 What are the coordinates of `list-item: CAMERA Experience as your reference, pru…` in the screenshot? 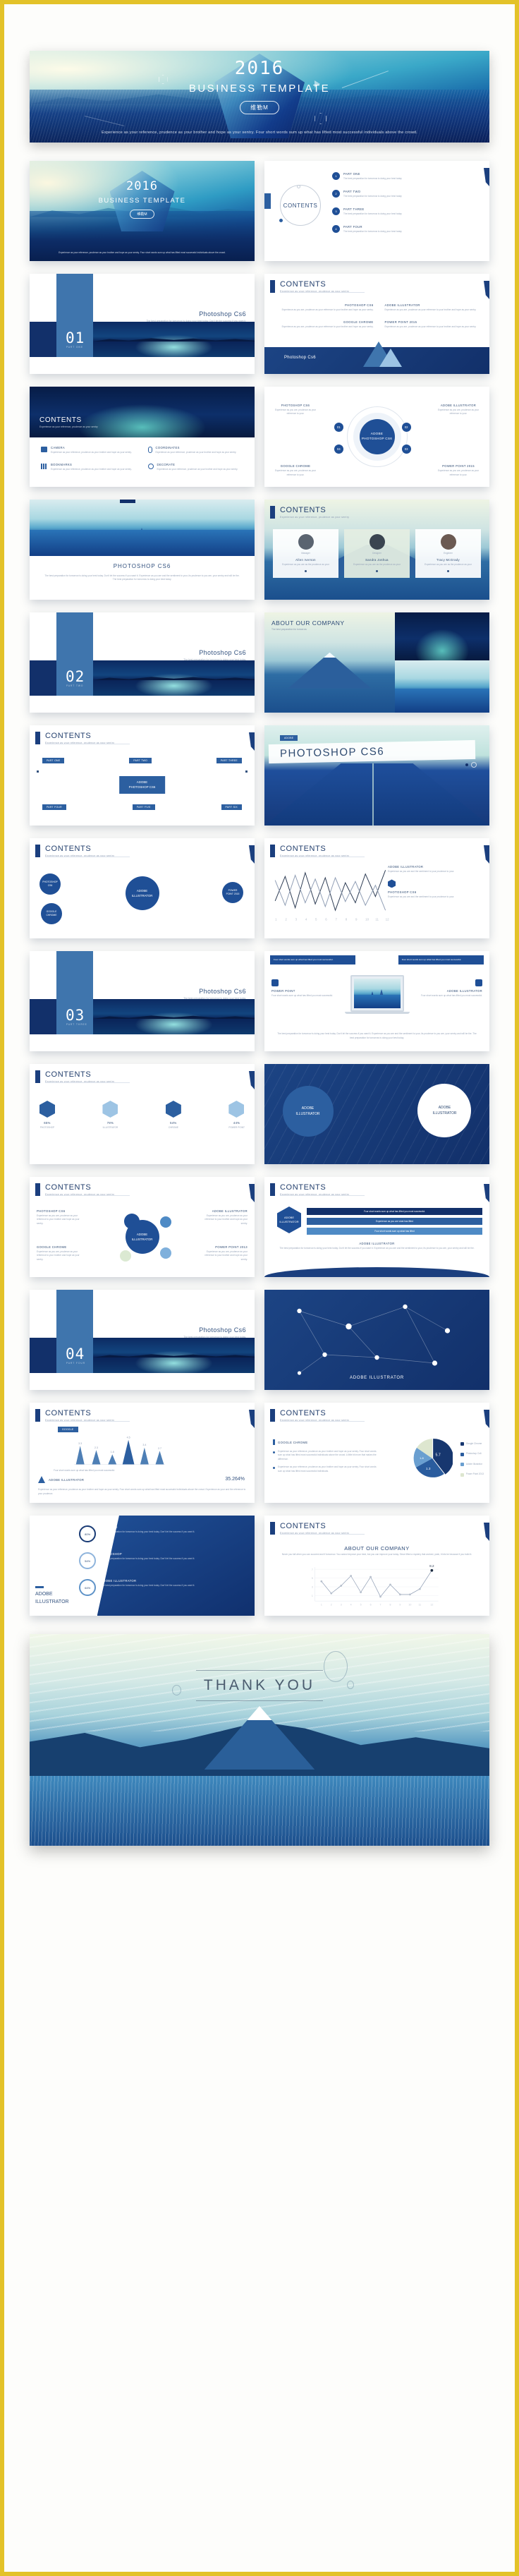 It's located at (89, 450).